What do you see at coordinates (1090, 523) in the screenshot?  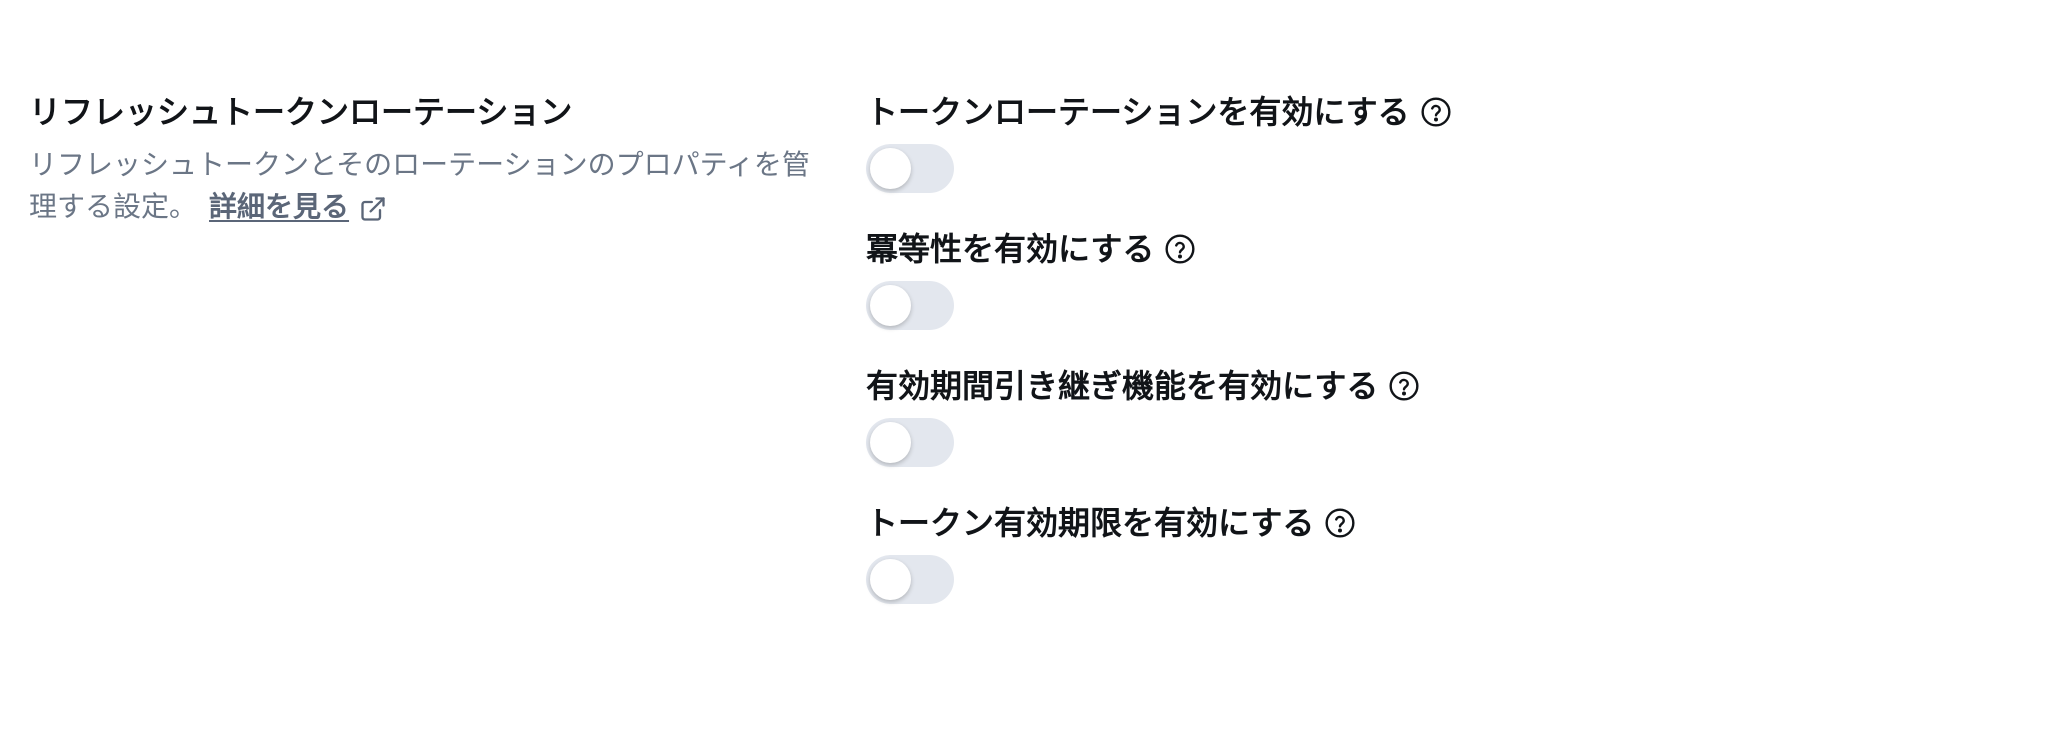 I see `setting-label: トークン有効期限を有効にする` at bounding box center [1090, 523].